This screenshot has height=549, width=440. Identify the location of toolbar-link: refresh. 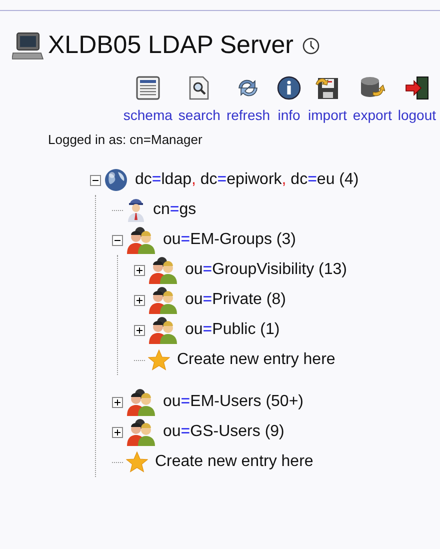
(248, 100).